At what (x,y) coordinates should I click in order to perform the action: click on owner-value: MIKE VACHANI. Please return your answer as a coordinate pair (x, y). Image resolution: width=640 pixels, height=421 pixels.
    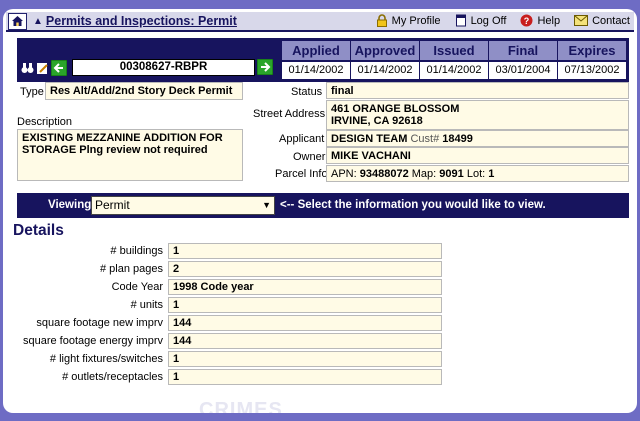
    Looking at the image, I should click on (477, 155).